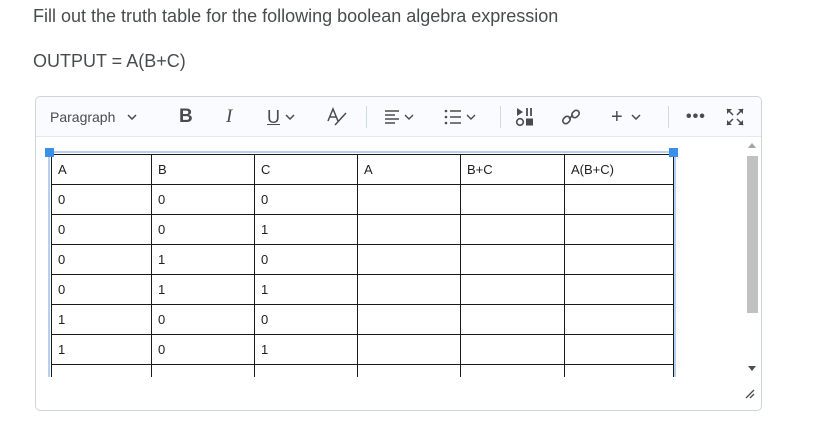 Image resolution: width=828 pixels, height=421 pixels. I want to click on table-row: 0 1 1, so click(362, 289).